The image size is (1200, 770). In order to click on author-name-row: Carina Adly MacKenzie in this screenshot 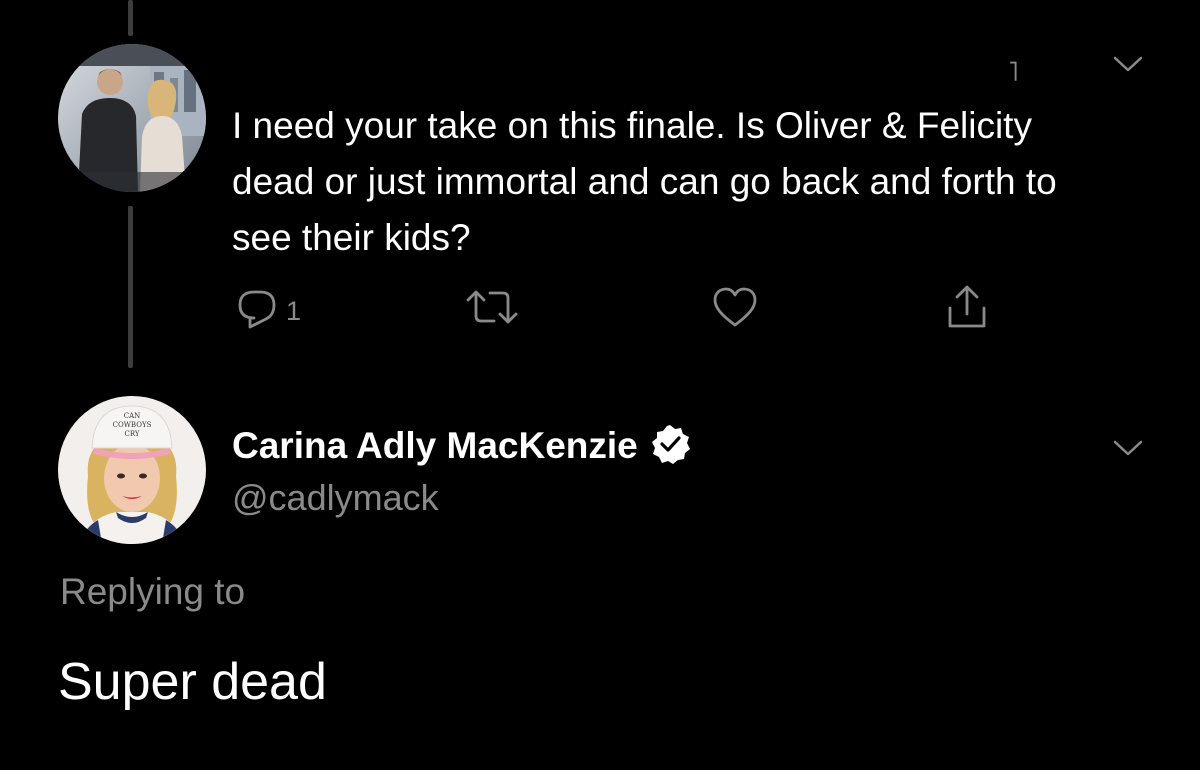, I will do `click(462, 446)`.